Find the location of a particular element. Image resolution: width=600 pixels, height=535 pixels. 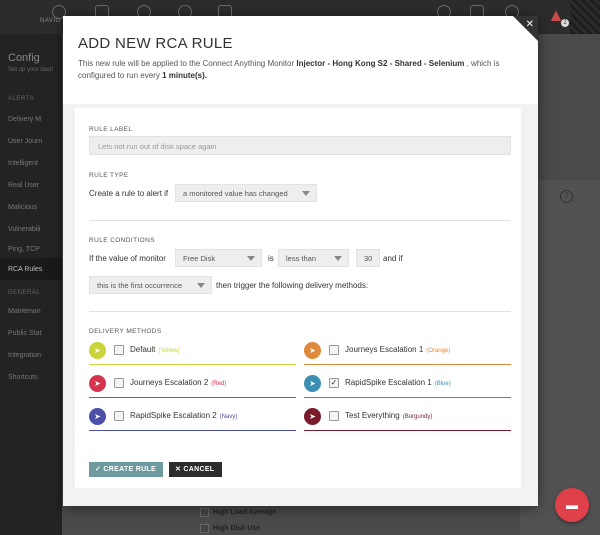

sidebar-item-ping: Ping, TCP is located at coordinates (24, 249).